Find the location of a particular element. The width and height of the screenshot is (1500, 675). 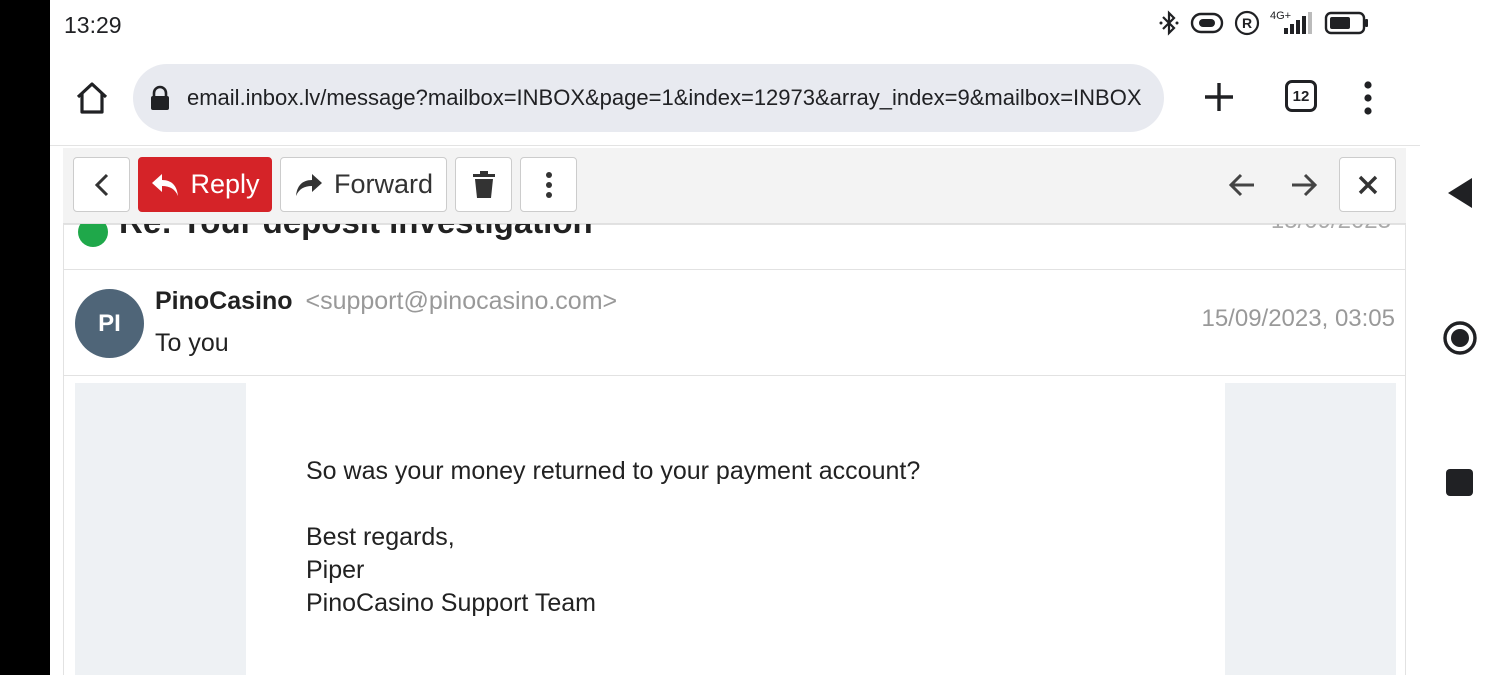

trash-icon is located at coordinates (483, 184).